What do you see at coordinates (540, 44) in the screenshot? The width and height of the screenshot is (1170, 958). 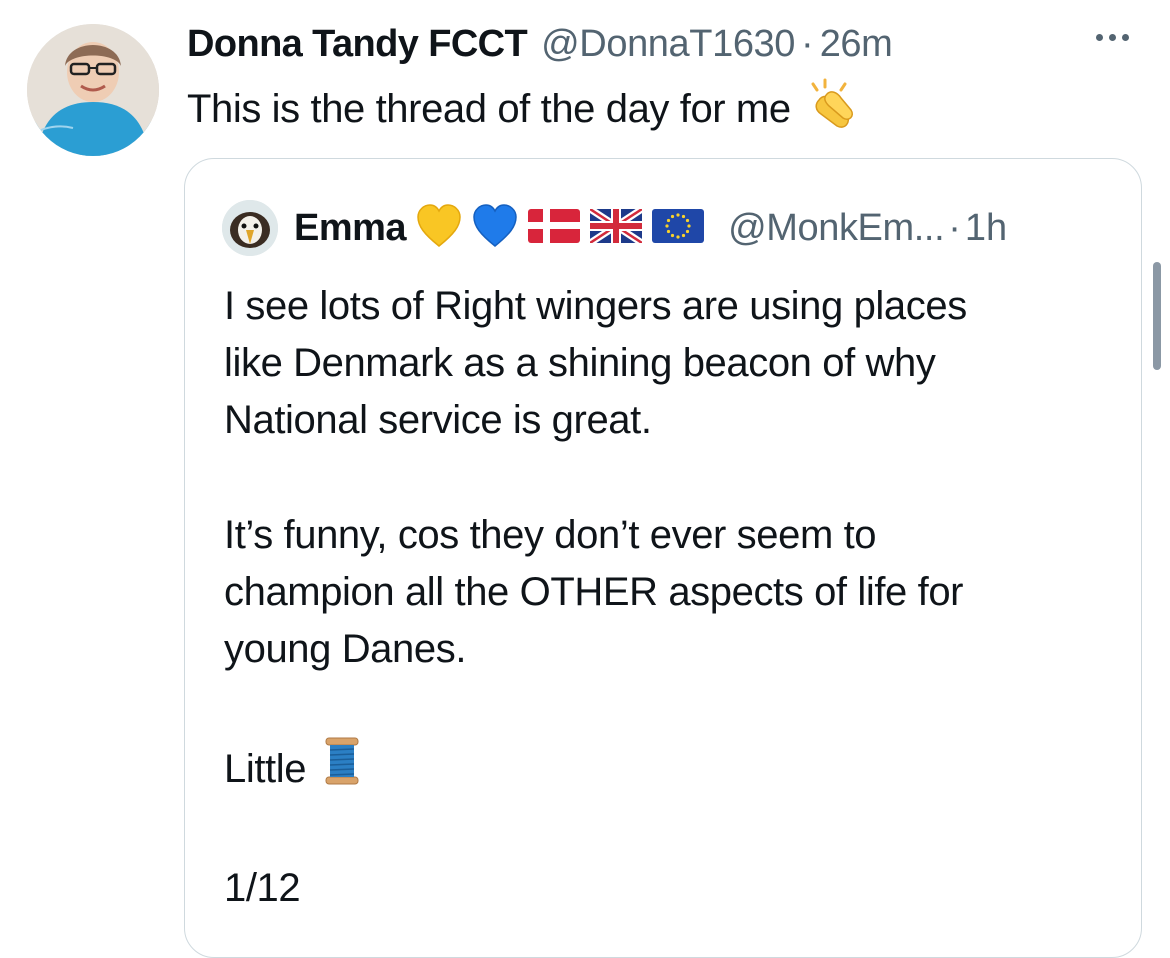 I see `post-header: Donna Tandy FCCT @DonnaT1630 · 26m` at bounding box center [540, 44].